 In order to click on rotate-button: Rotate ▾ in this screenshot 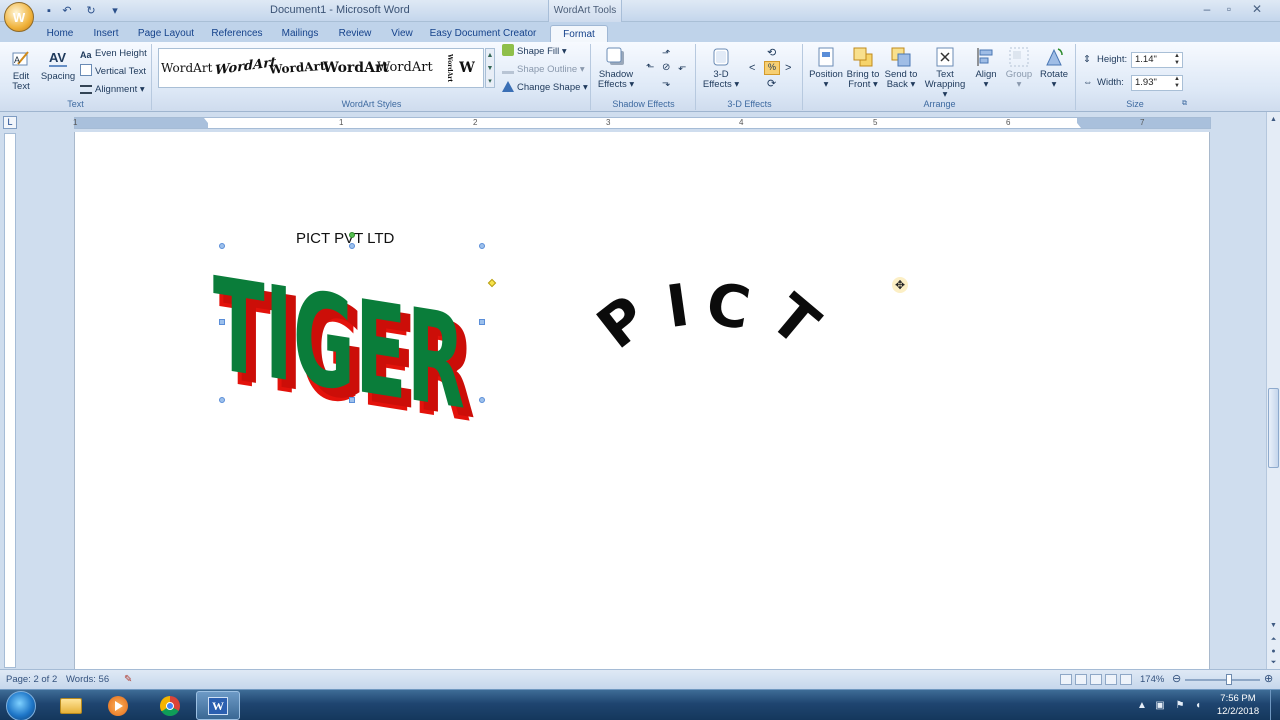, I will do `click(1054, 68)`.